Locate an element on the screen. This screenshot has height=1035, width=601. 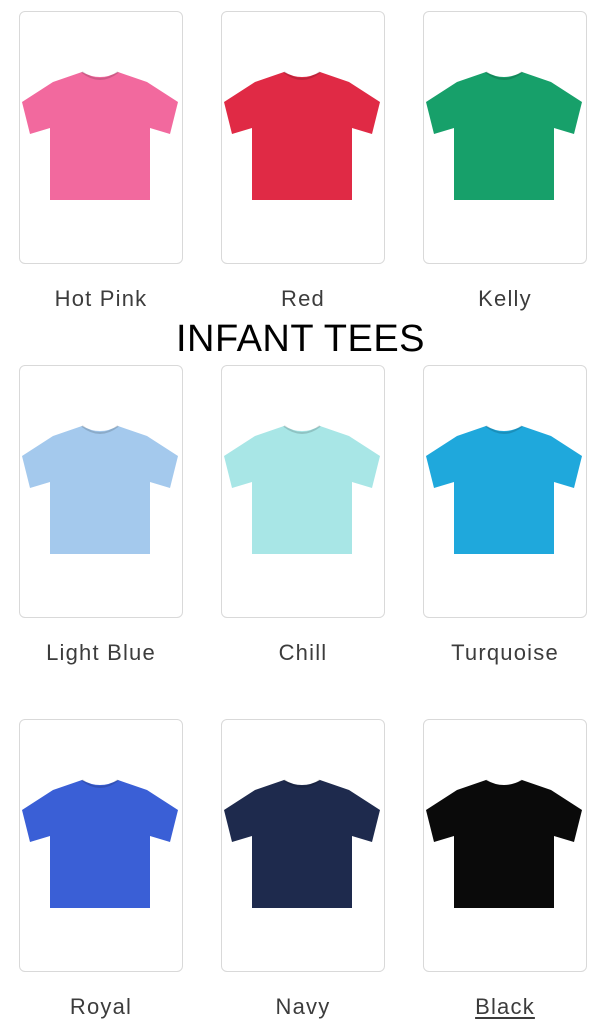
swatch-label-kelly: Kelly is located at coordinates (505, 299).